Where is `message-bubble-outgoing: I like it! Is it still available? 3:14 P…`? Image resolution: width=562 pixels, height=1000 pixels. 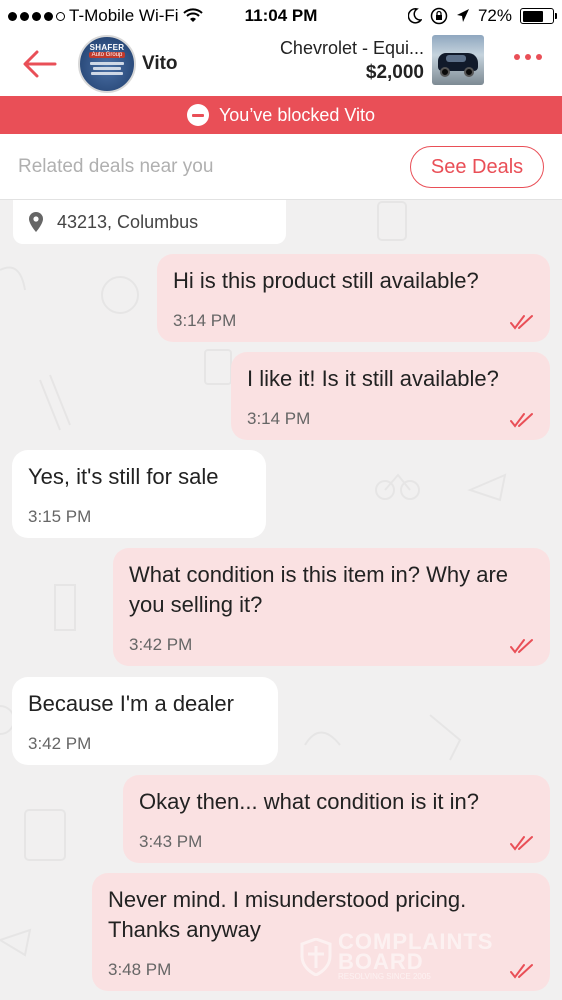
message-bubble-outgoing: I like it! Is it still available? 3:14 P… is located at coordinates (390, 396).